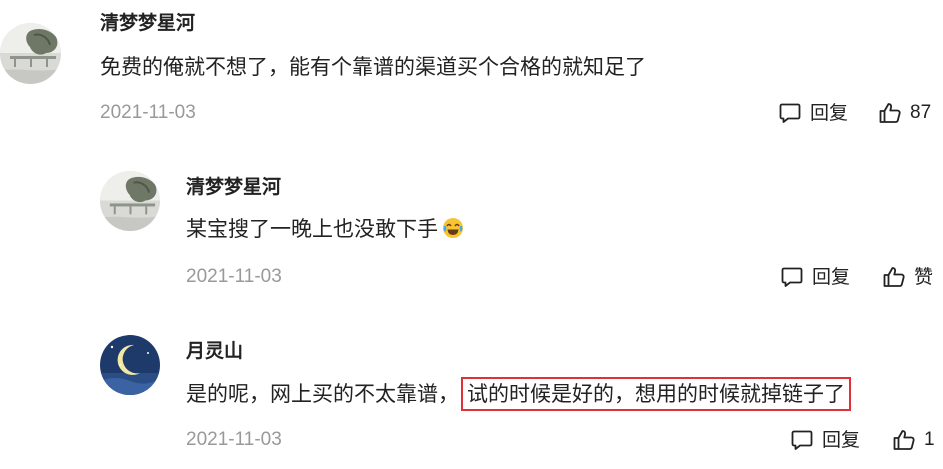  What do you see at coordinates (904, 113) in the screenshot?
I see `like-button: 87` at bounding box center [904, 113].